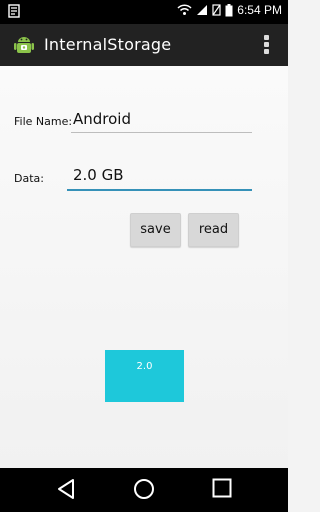 The height and width of the screenshot is (512, 320). I want to click on data-input: 2.0 GB, so click(159, 178).